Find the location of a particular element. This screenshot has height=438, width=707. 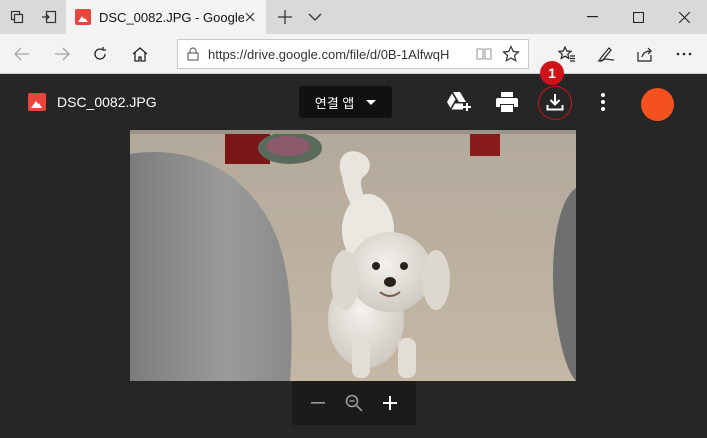

zoom-in-icon is located at coordinates (390, 403).